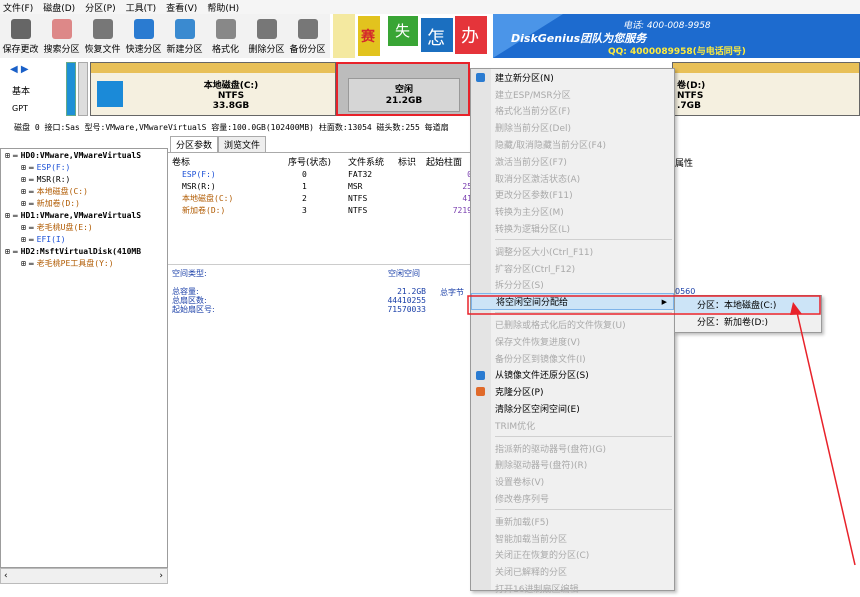 This screenshot has height=597, width=860. What do you see at coordinates (522, 500) in the screenshot?
I see `context-menu-label: 修改卷序列号` at bounding box center [522, 500].